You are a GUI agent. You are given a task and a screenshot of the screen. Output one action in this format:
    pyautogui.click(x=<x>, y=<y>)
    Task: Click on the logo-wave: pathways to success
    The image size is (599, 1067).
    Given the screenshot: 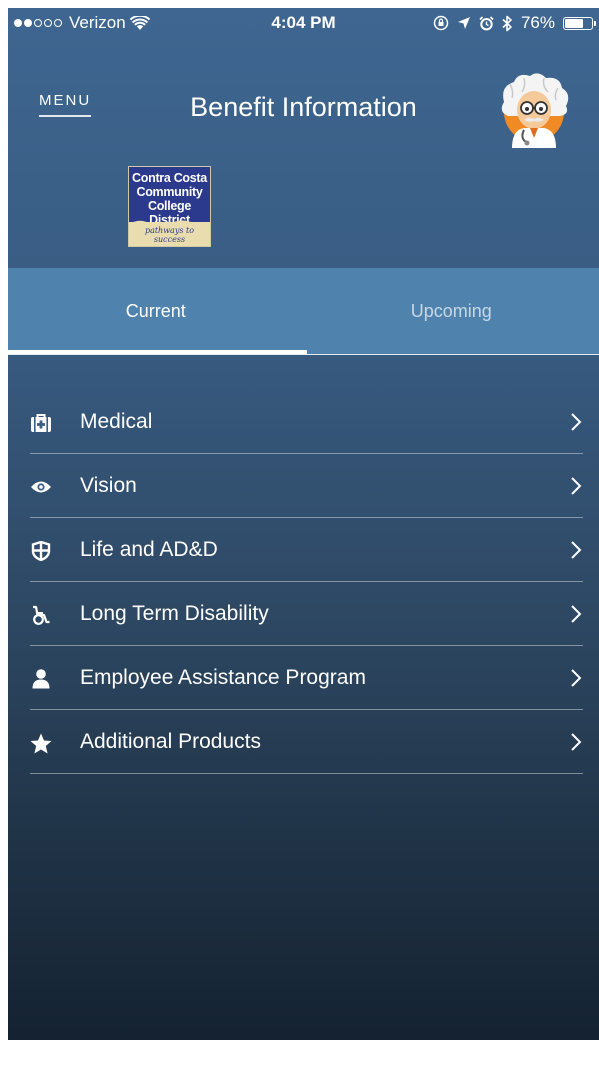 What is the action you would take?
    pyautogui.click(x=169, y=233)
    